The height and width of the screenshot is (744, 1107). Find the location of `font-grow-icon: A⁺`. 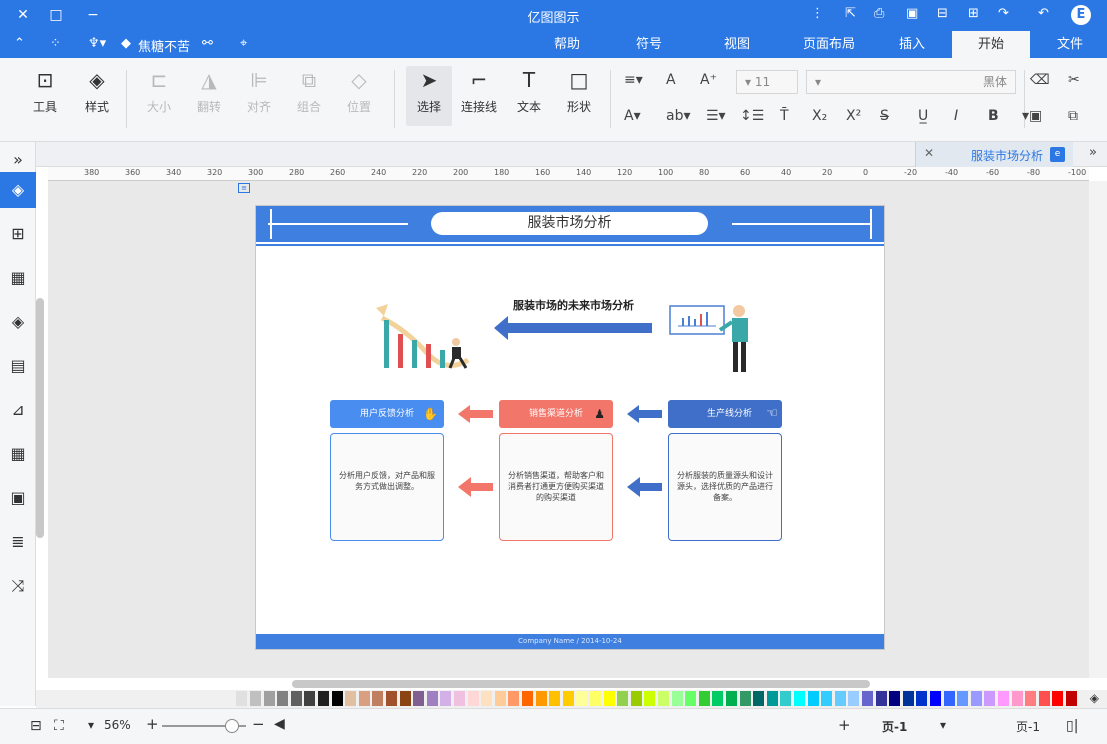

font-grow-icon: A⁺ is located at coordinates (708, 80).